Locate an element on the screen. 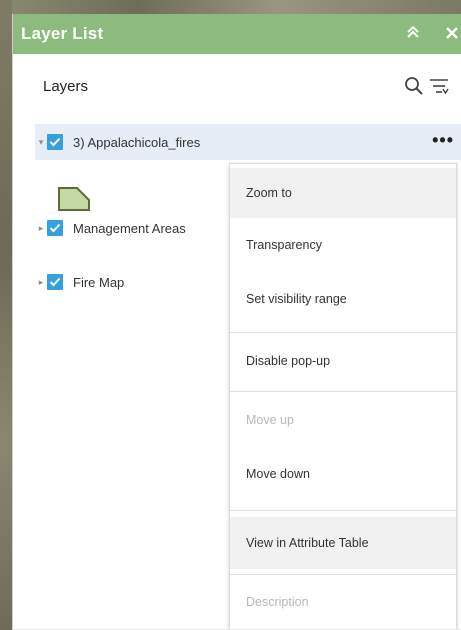 The height and width of the screenshot is (630, 461). map-background-edge is located at coordinates (6, 315).